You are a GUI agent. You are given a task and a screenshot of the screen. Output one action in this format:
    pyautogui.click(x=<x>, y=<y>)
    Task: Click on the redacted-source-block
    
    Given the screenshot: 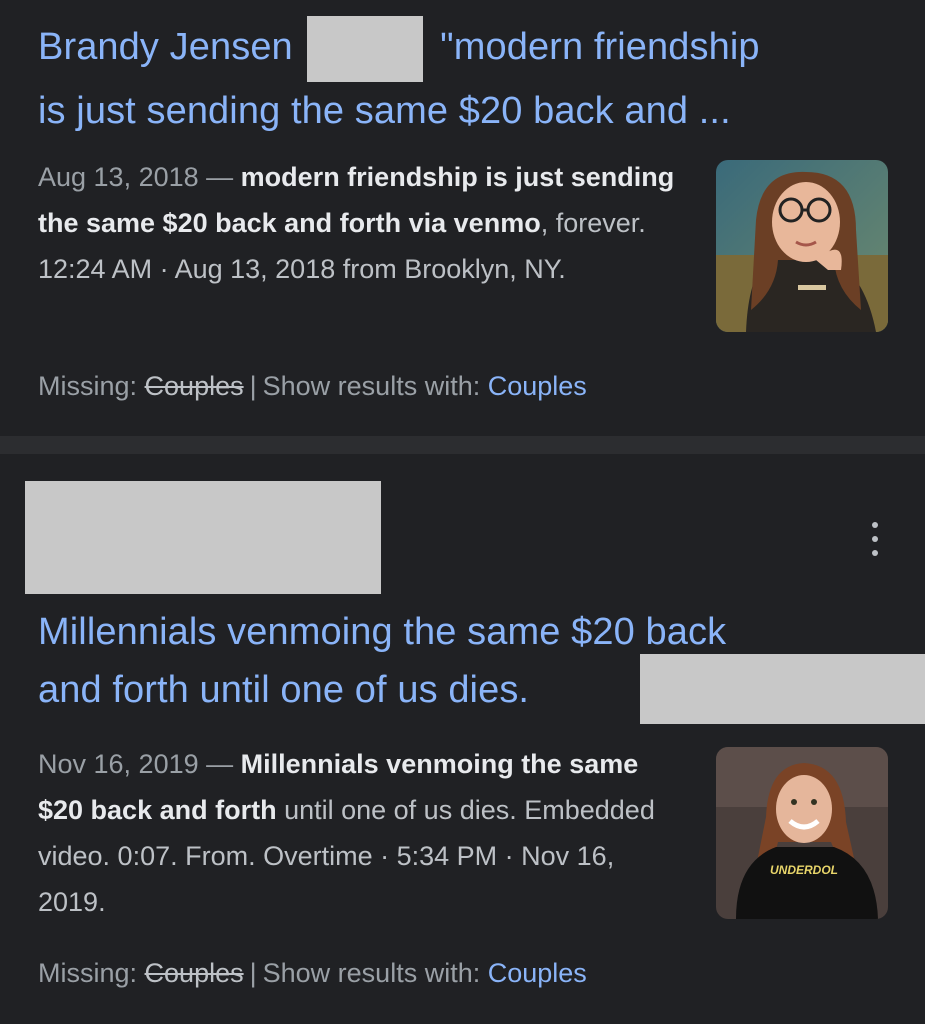 What is the action you would take?
    pyautogui.click(x=203, y=537)
    